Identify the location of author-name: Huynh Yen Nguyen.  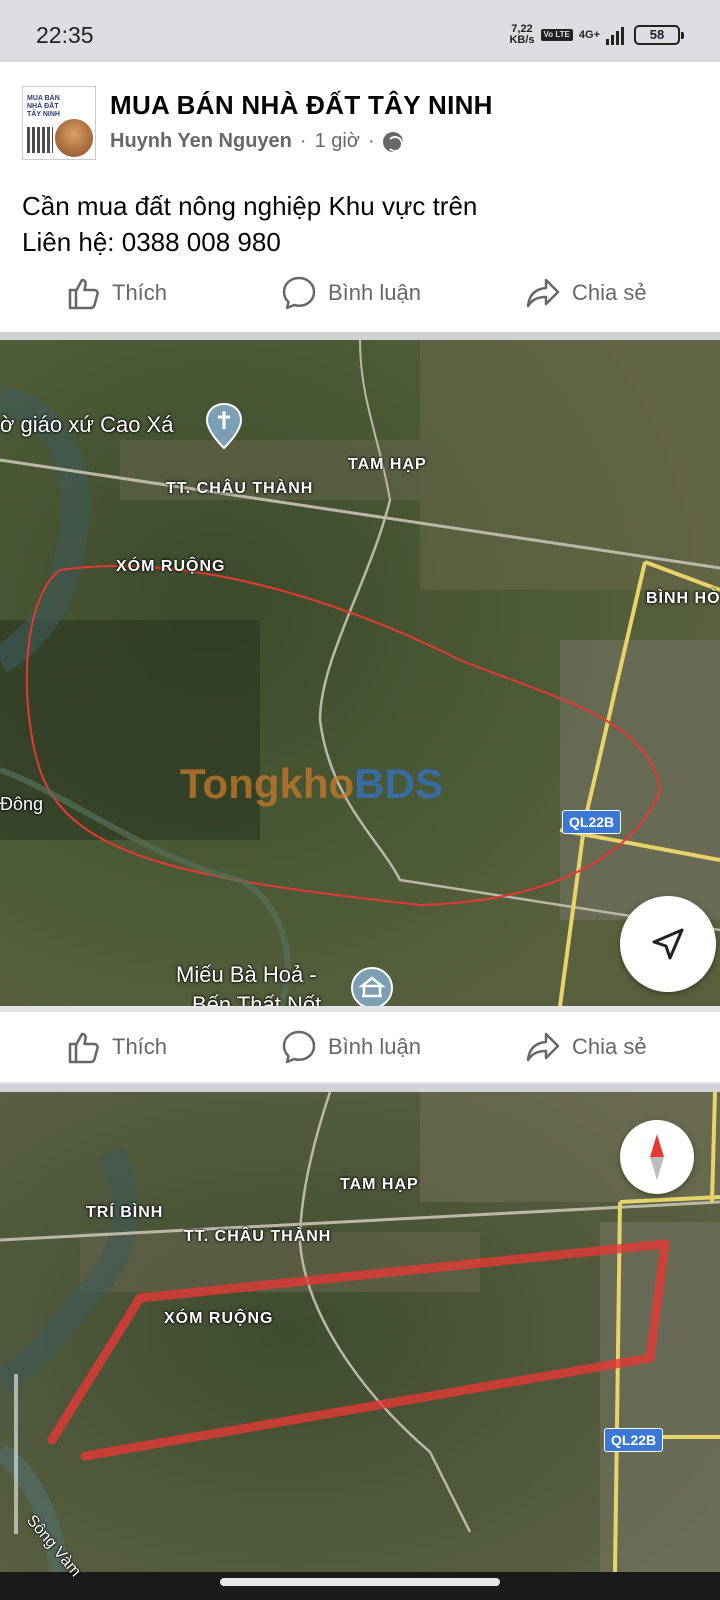
(201, 141).